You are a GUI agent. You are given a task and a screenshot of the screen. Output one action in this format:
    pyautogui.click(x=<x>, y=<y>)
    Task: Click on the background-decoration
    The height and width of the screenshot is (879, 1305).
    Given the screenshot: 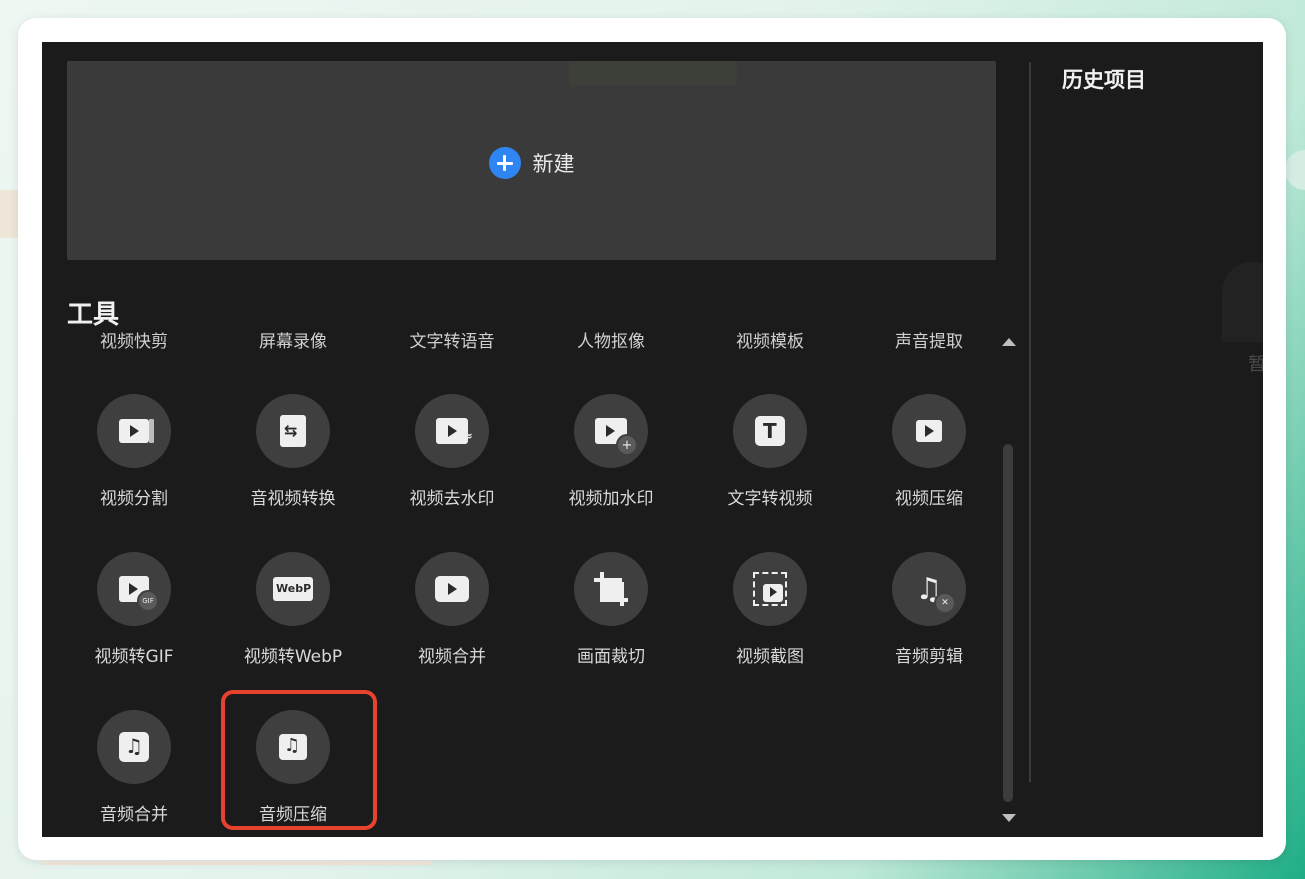 What is the action you would take?
    pyautogui.click(x=1295, y=170)
    